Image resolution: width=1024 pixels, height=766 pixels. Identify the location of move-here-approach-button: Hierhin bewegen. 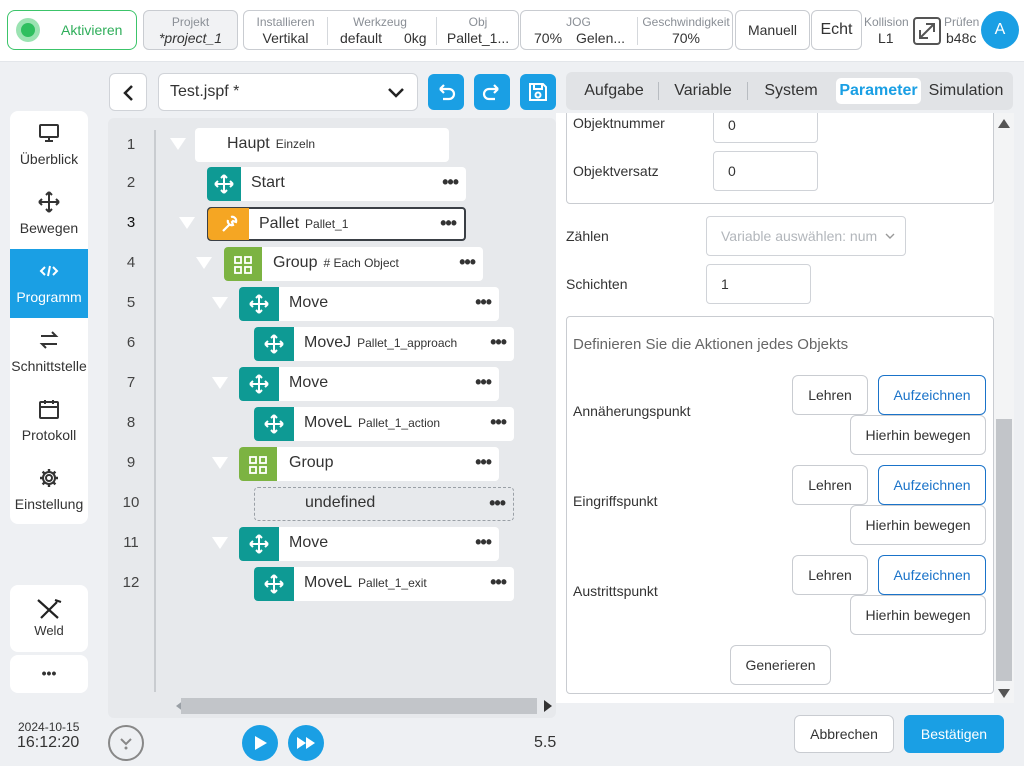
(918, 435).